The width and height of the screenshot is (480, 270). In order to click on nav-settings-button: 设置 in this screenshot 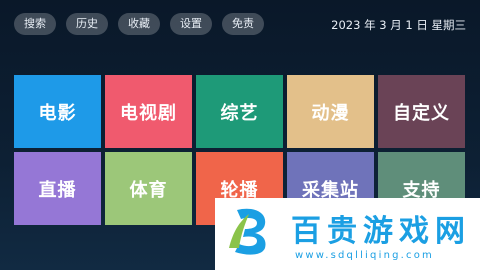, I will do `click(191, 24)`.